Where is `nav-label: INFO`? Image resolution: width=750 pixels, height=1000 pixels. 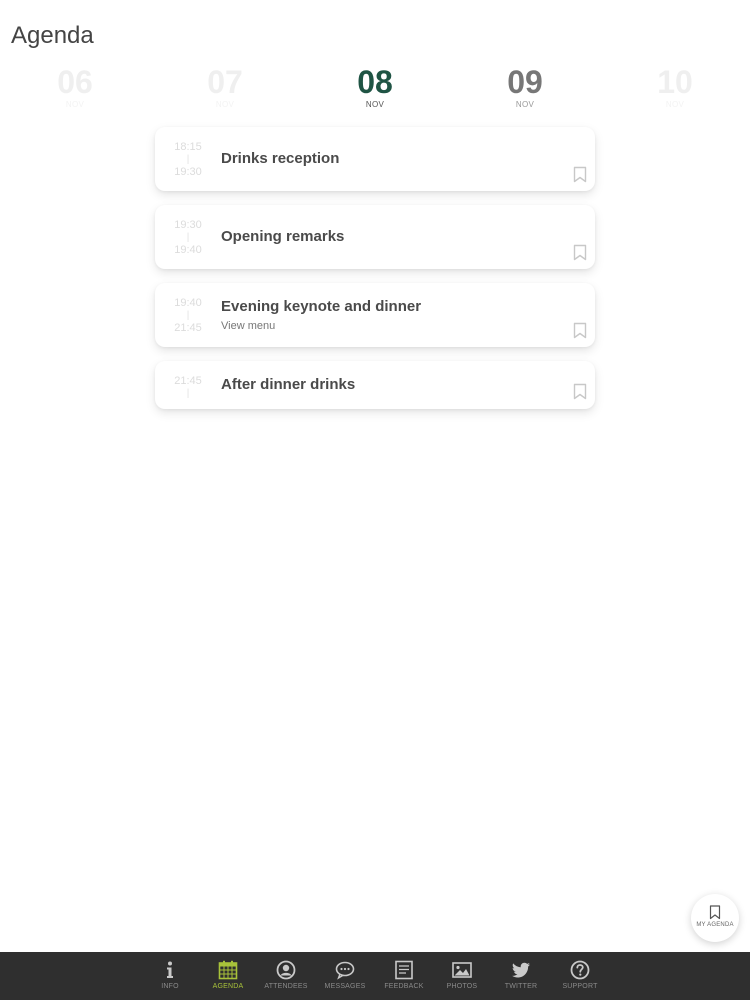
nav-label: INFO is located at coordinates (170, 986).